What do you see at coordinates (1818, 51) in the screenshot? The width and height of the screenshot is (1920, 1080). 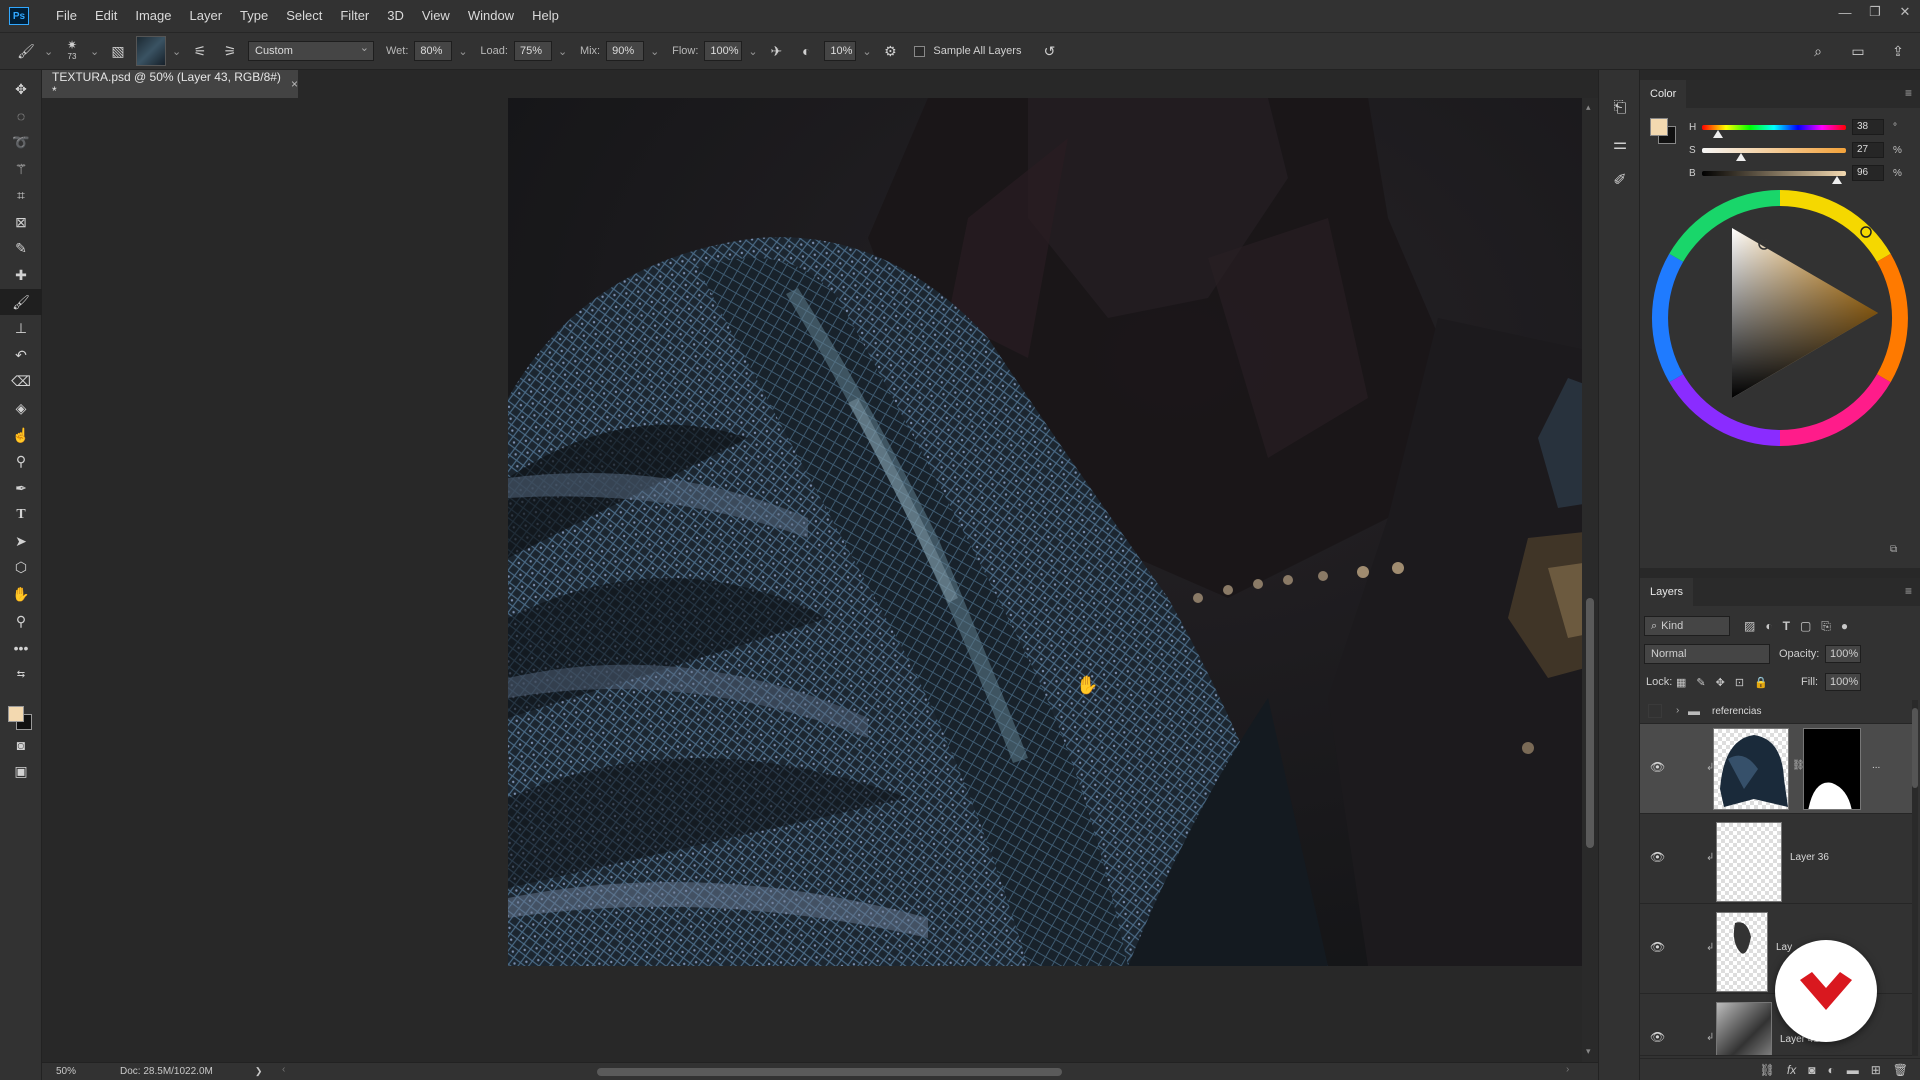 I see `search-icon: ⌕` at bounding box center [1818, 51].